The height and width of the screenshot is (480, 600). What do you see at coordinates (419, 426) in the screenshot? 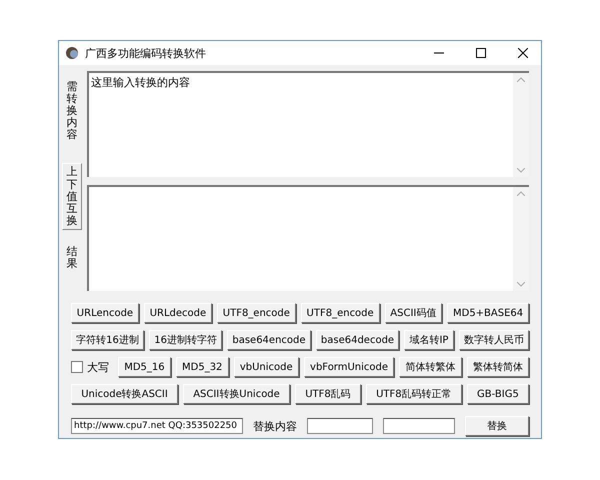
I see `replace-field` at bounding box center [419, 426].